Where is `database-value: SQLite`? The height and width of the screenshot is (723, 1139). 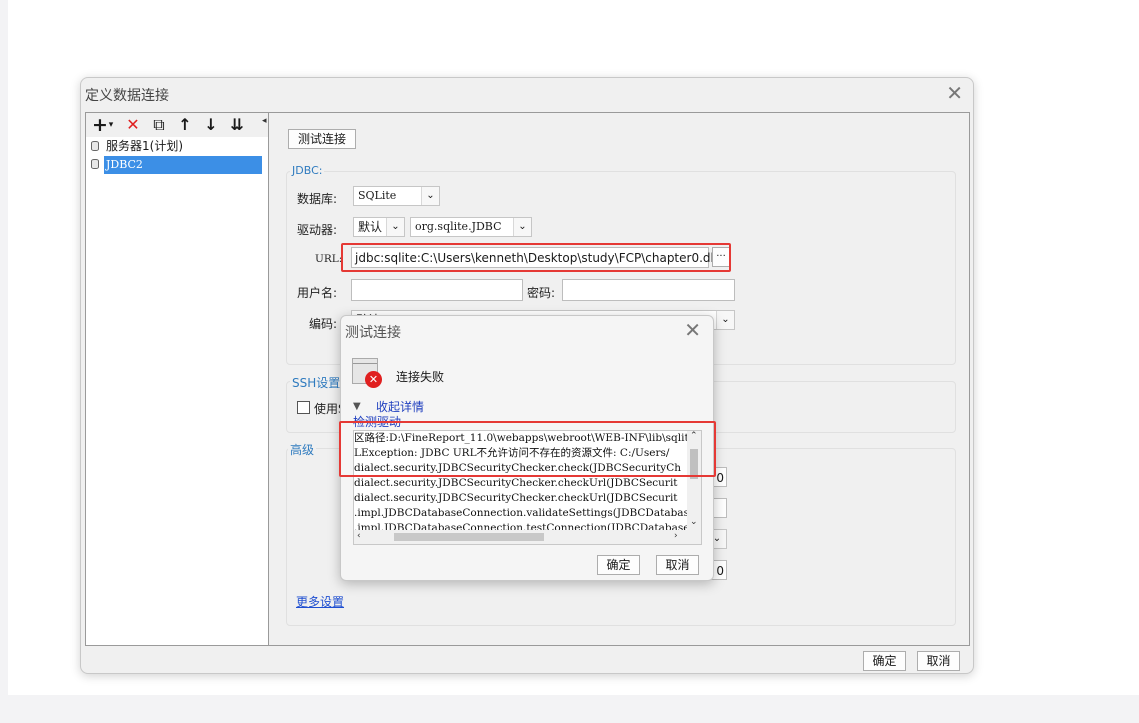 database-value: SQLite is located at coordinates (377, 195).